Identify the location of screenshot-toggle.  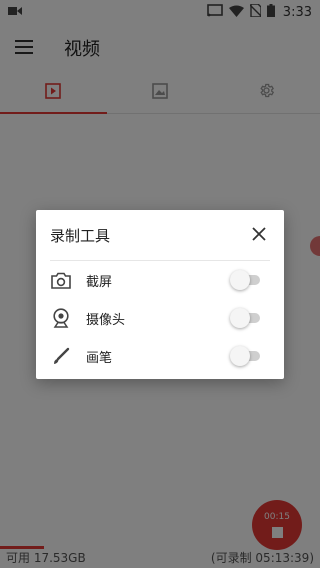
(245, 280).